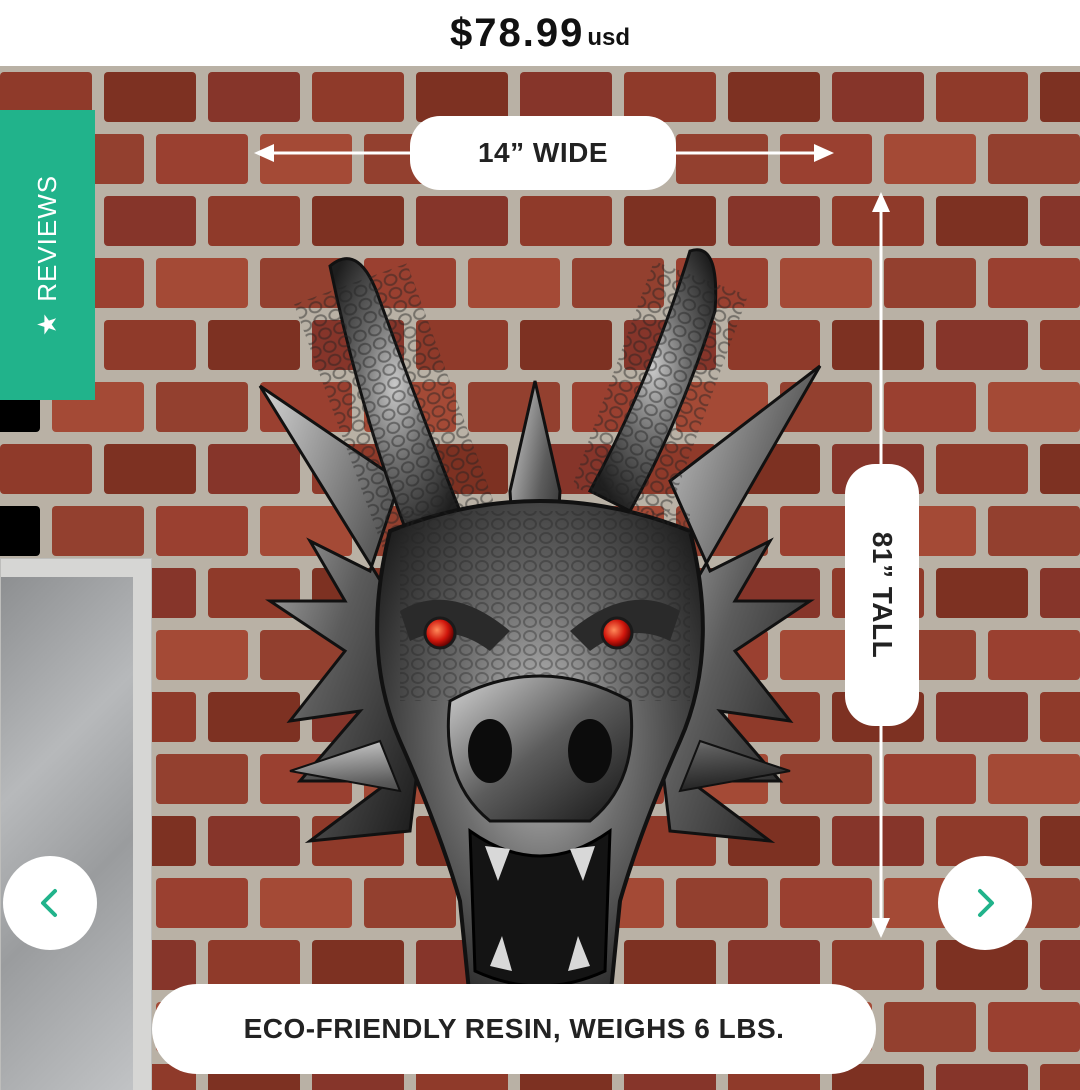 This screenshot has height=1090, width=1080. Describe the element at coordinates (517, 32) in the screenshot. I see `price-amount: $78.99` at that location.